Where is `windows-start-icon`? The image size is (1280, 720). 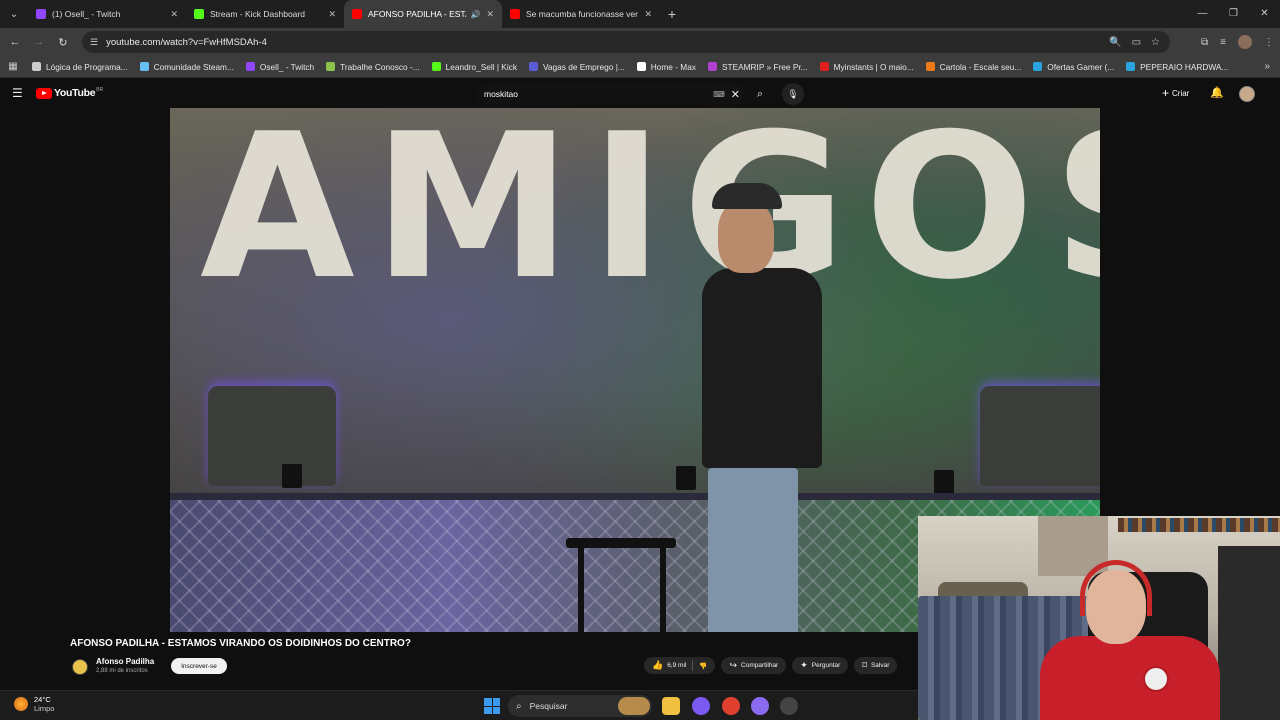
windows-start-icon is located at coordinates (492, 706).